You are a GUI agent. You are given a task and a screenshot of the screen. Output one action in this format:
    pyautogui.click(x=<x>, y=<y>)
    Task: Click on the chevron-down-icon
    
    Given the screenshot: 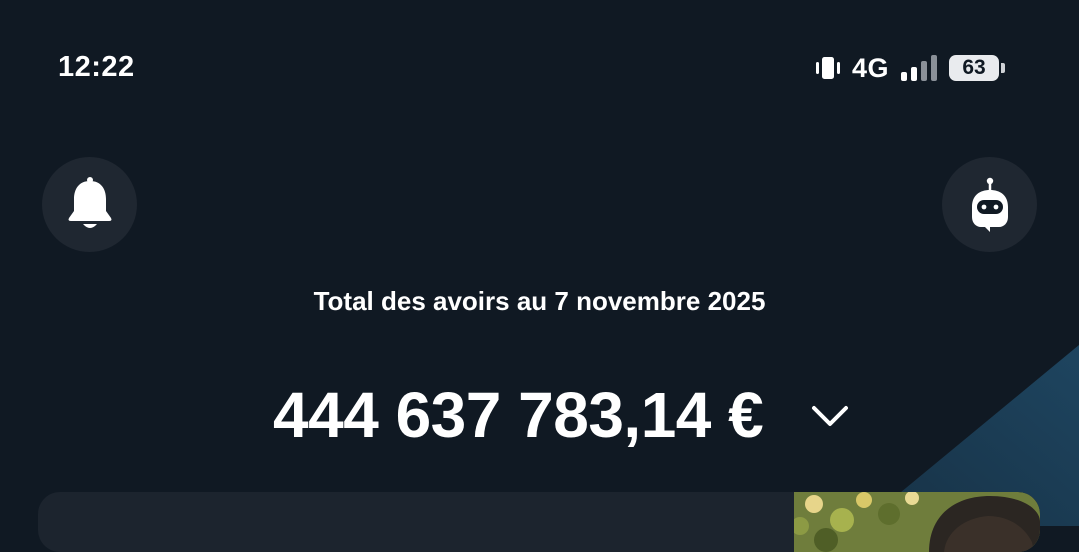 What is the action you would take?
    pyautogui.click(x=830, y=416)
    